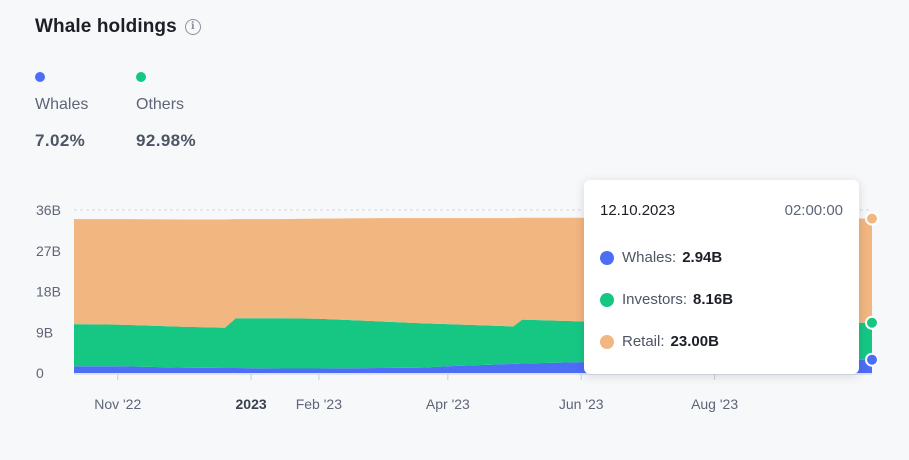  What do you see at coordinates (607, 341) in the screenshot?
I see `retail-swatch` at bounding box center [607, 341].